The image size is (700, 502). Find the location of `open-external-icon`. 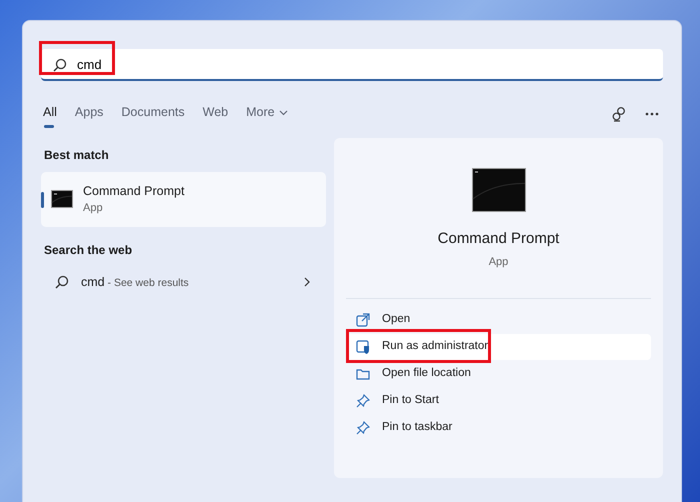

open-external-icon is located at coordinates (363, 319).